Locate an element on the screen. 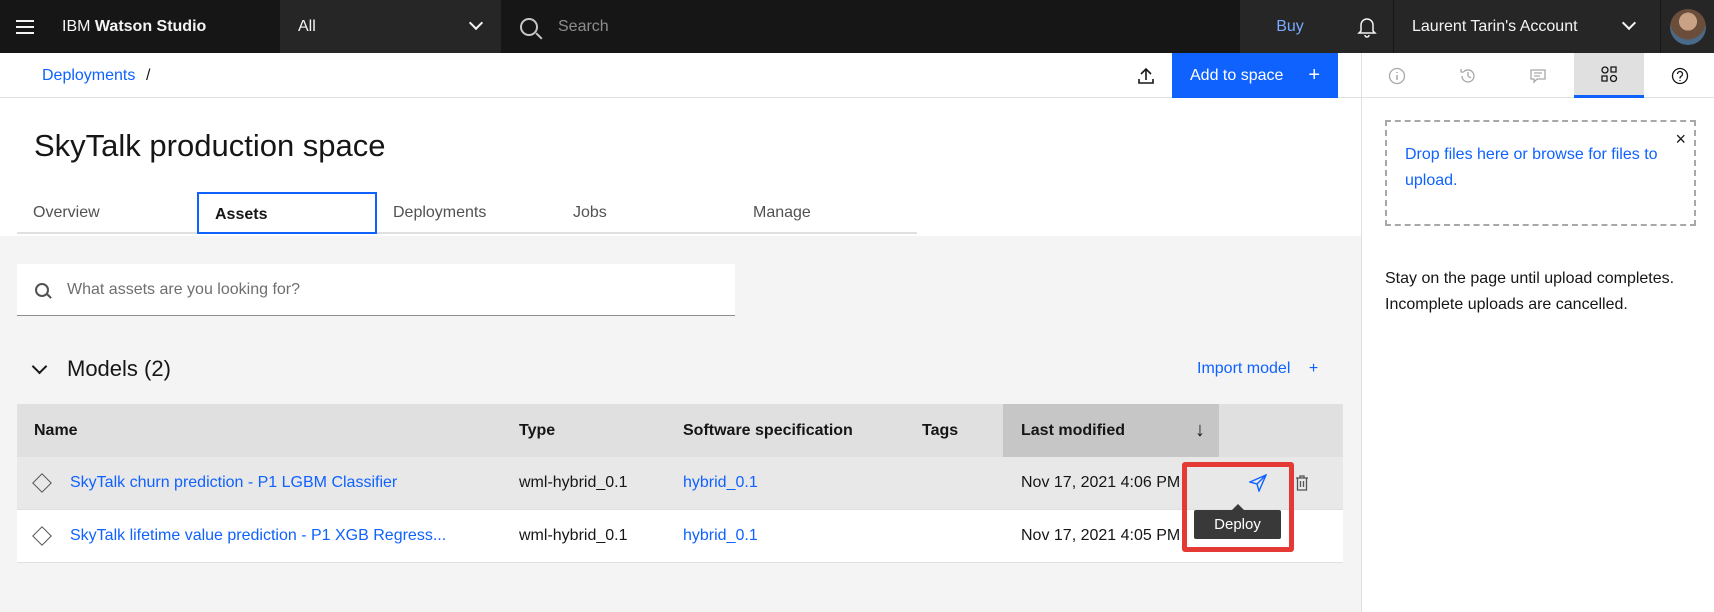 The image size is (1714, 612). avatar is located at coordinates (1687, 26).